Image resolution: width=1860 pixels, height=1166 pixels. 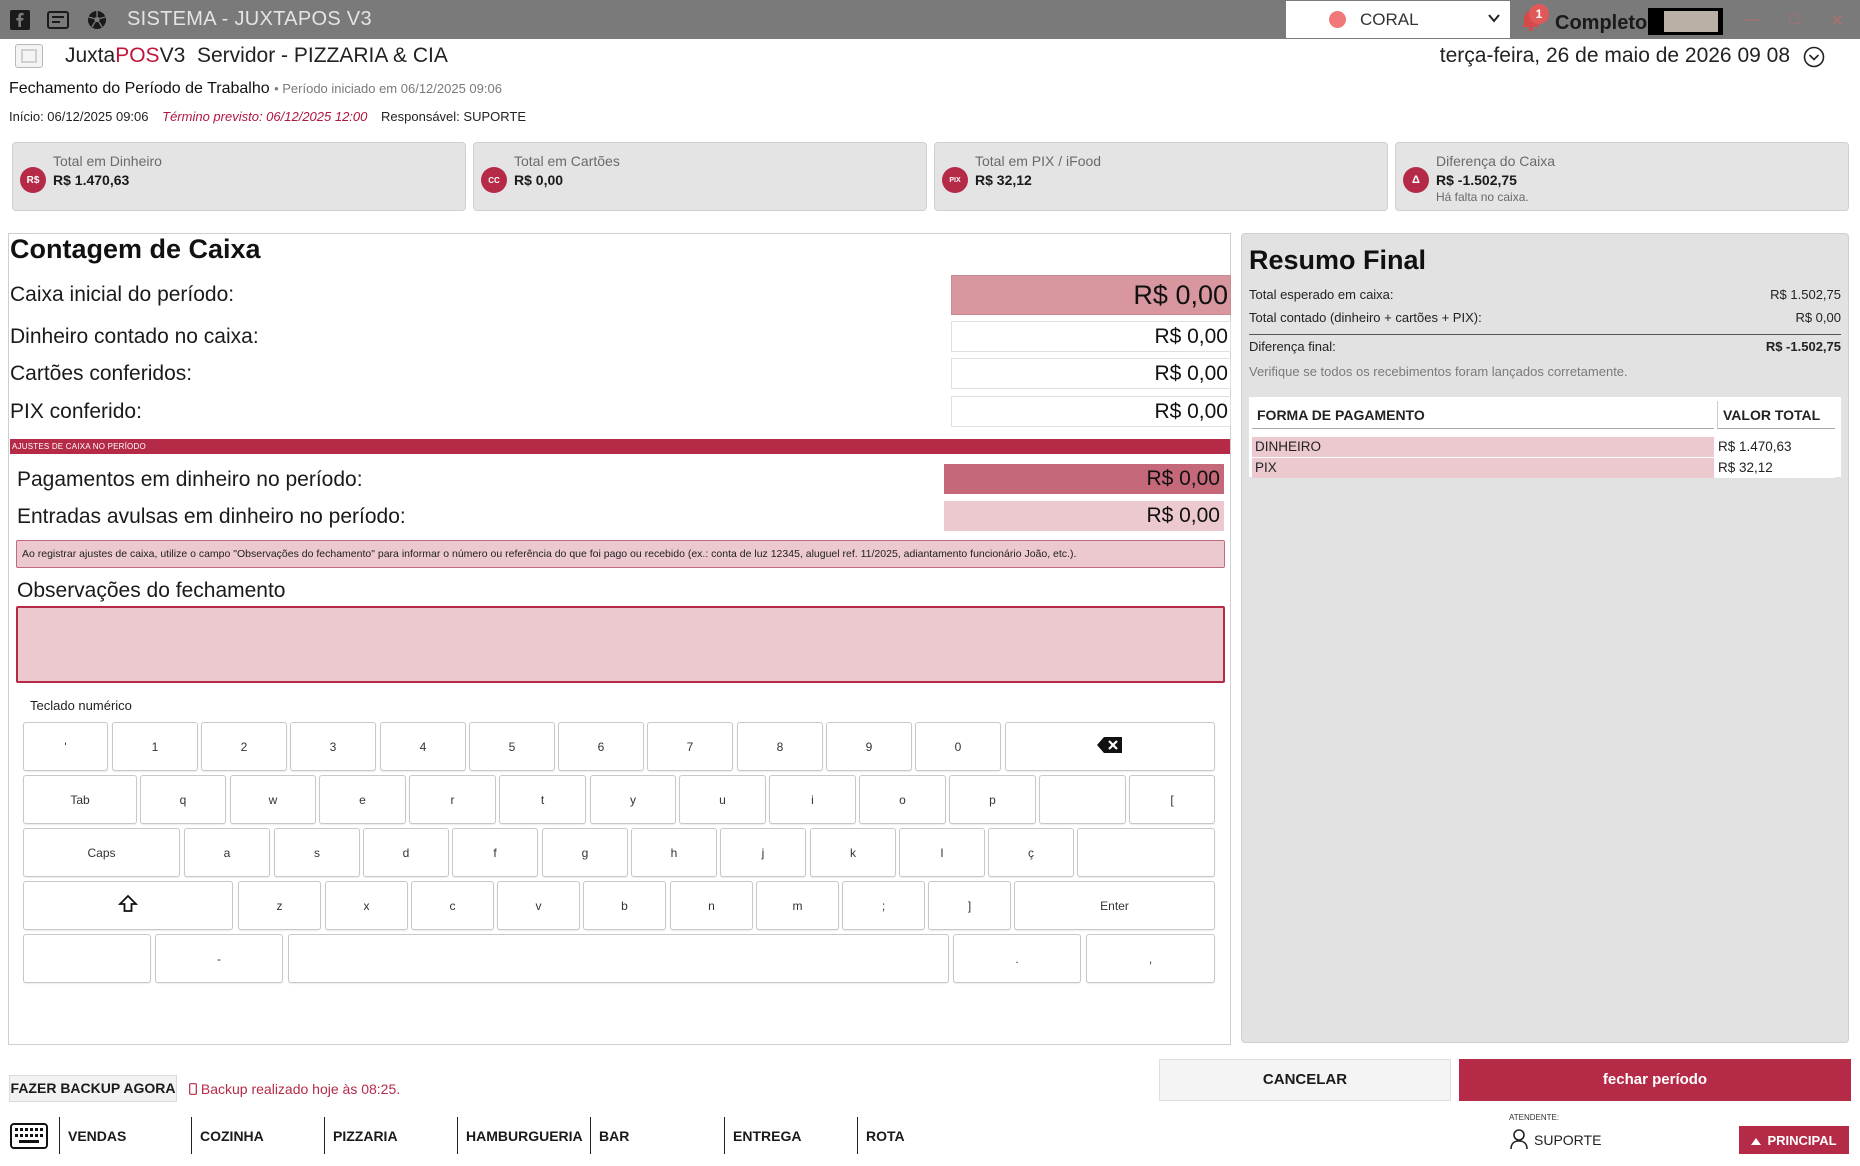 I want to click on key-o: o, so click(x=902, y=799).